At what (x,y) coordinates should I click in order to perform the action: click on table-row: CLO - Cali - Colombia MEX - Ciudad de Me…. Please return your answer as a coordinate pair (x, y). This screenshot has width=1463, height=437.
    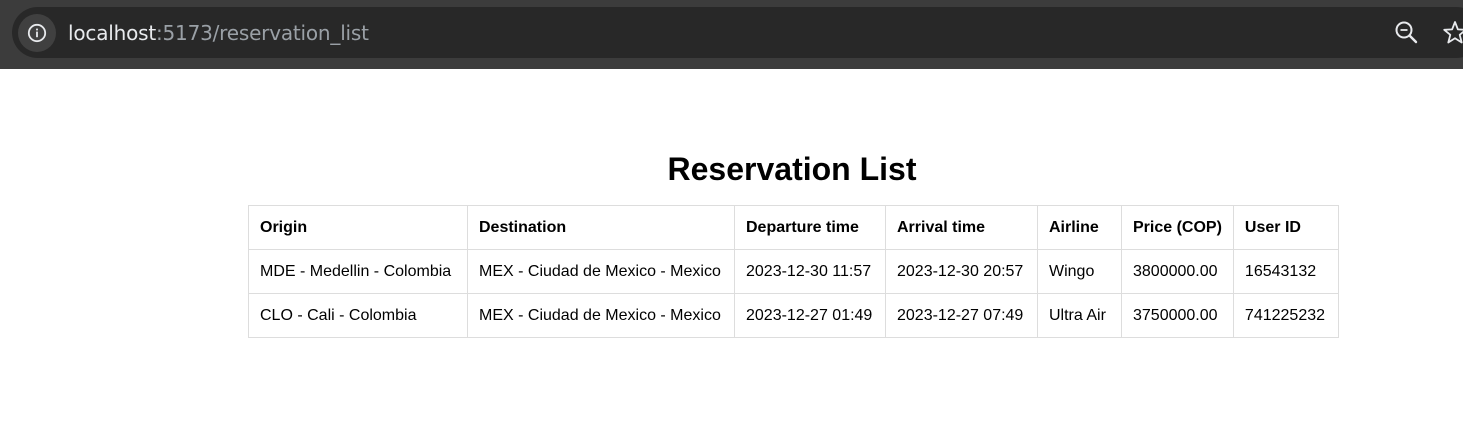
    Looking at the image, I should click on (793, 315).